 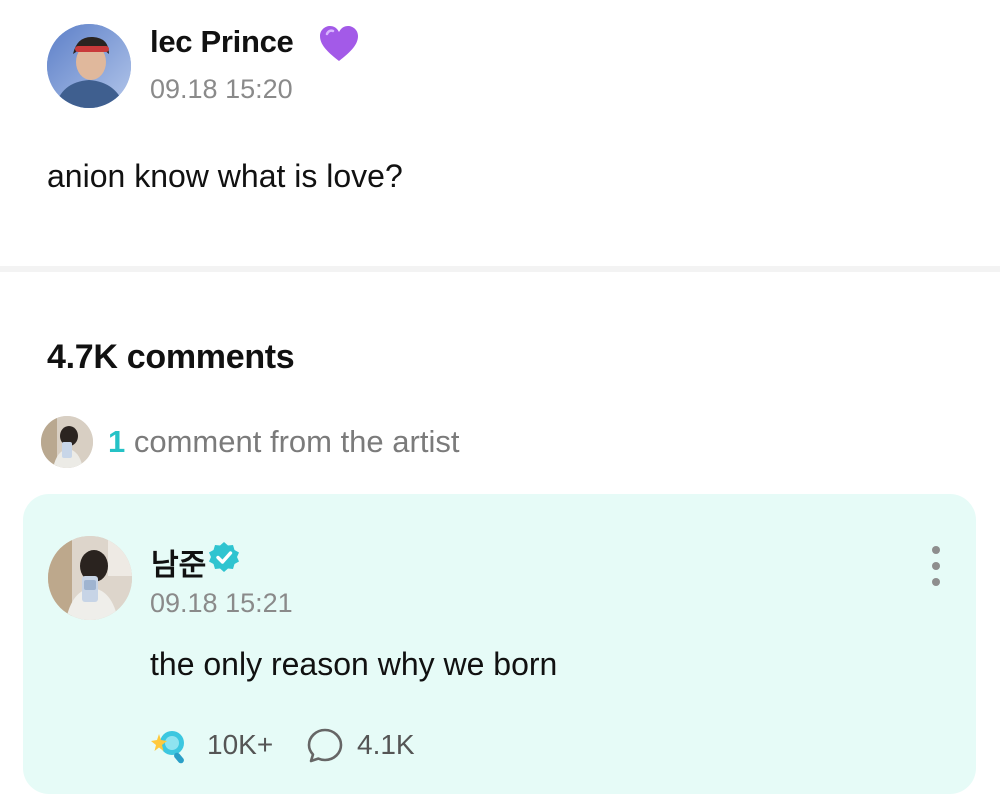 I want to click on more-vertical-icon, so click(x=936, y=566).